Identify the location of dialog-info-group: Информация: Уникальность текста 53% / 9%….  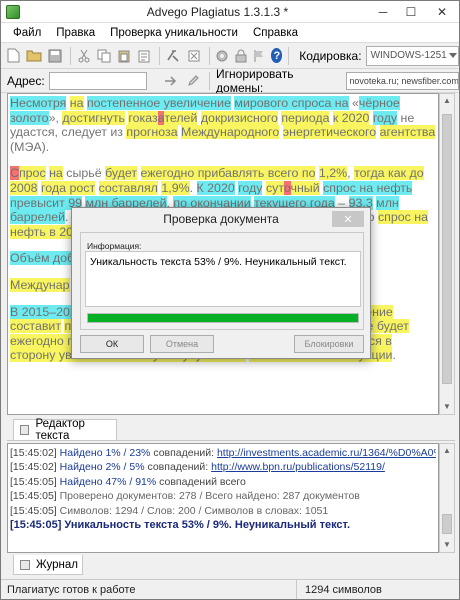
(222, 281).